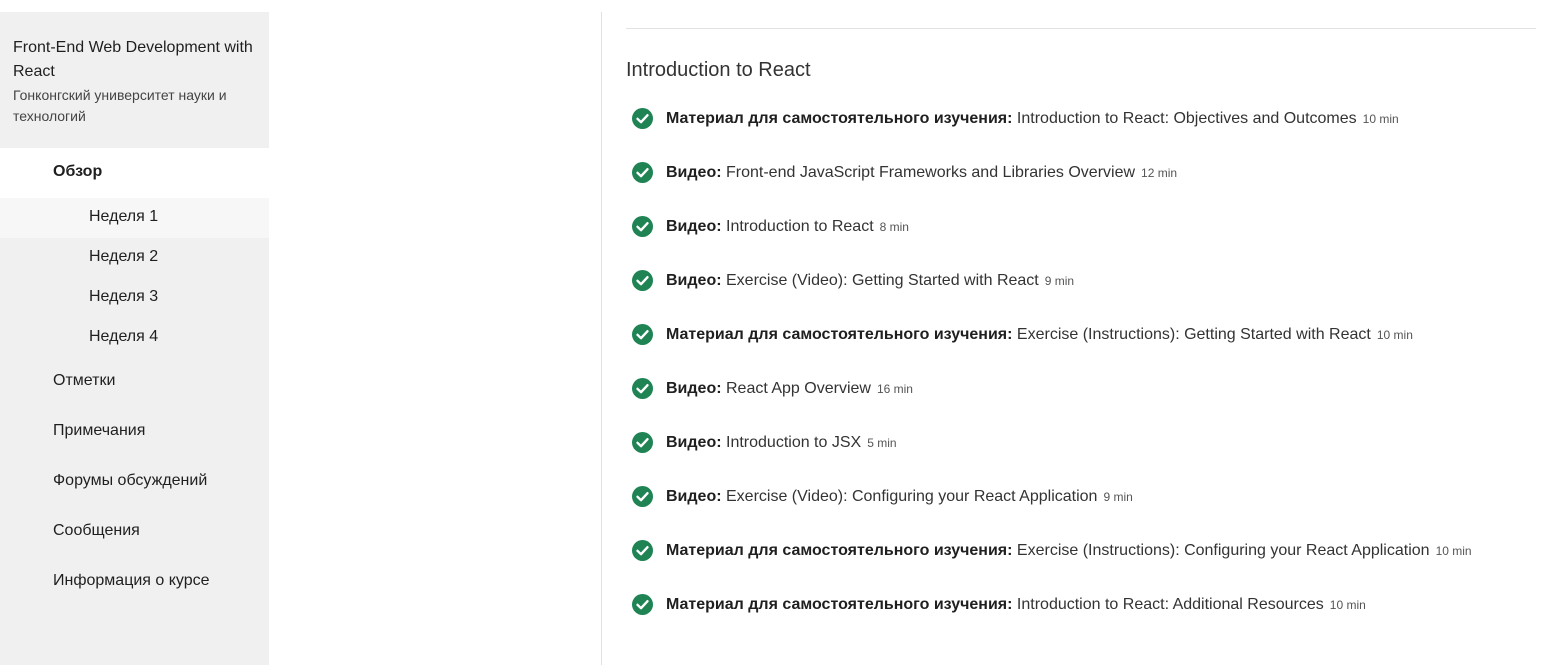  Describe the element at coordinates (99, 430) in the screenshot. I see `nav-item-label: Примечания` at that location.